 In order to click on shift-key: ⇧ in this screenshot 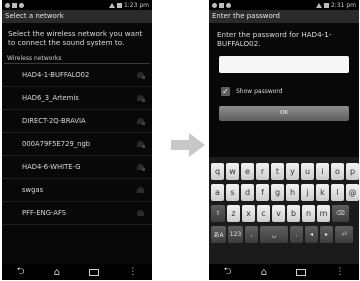, I will do `click(218, 213)`.